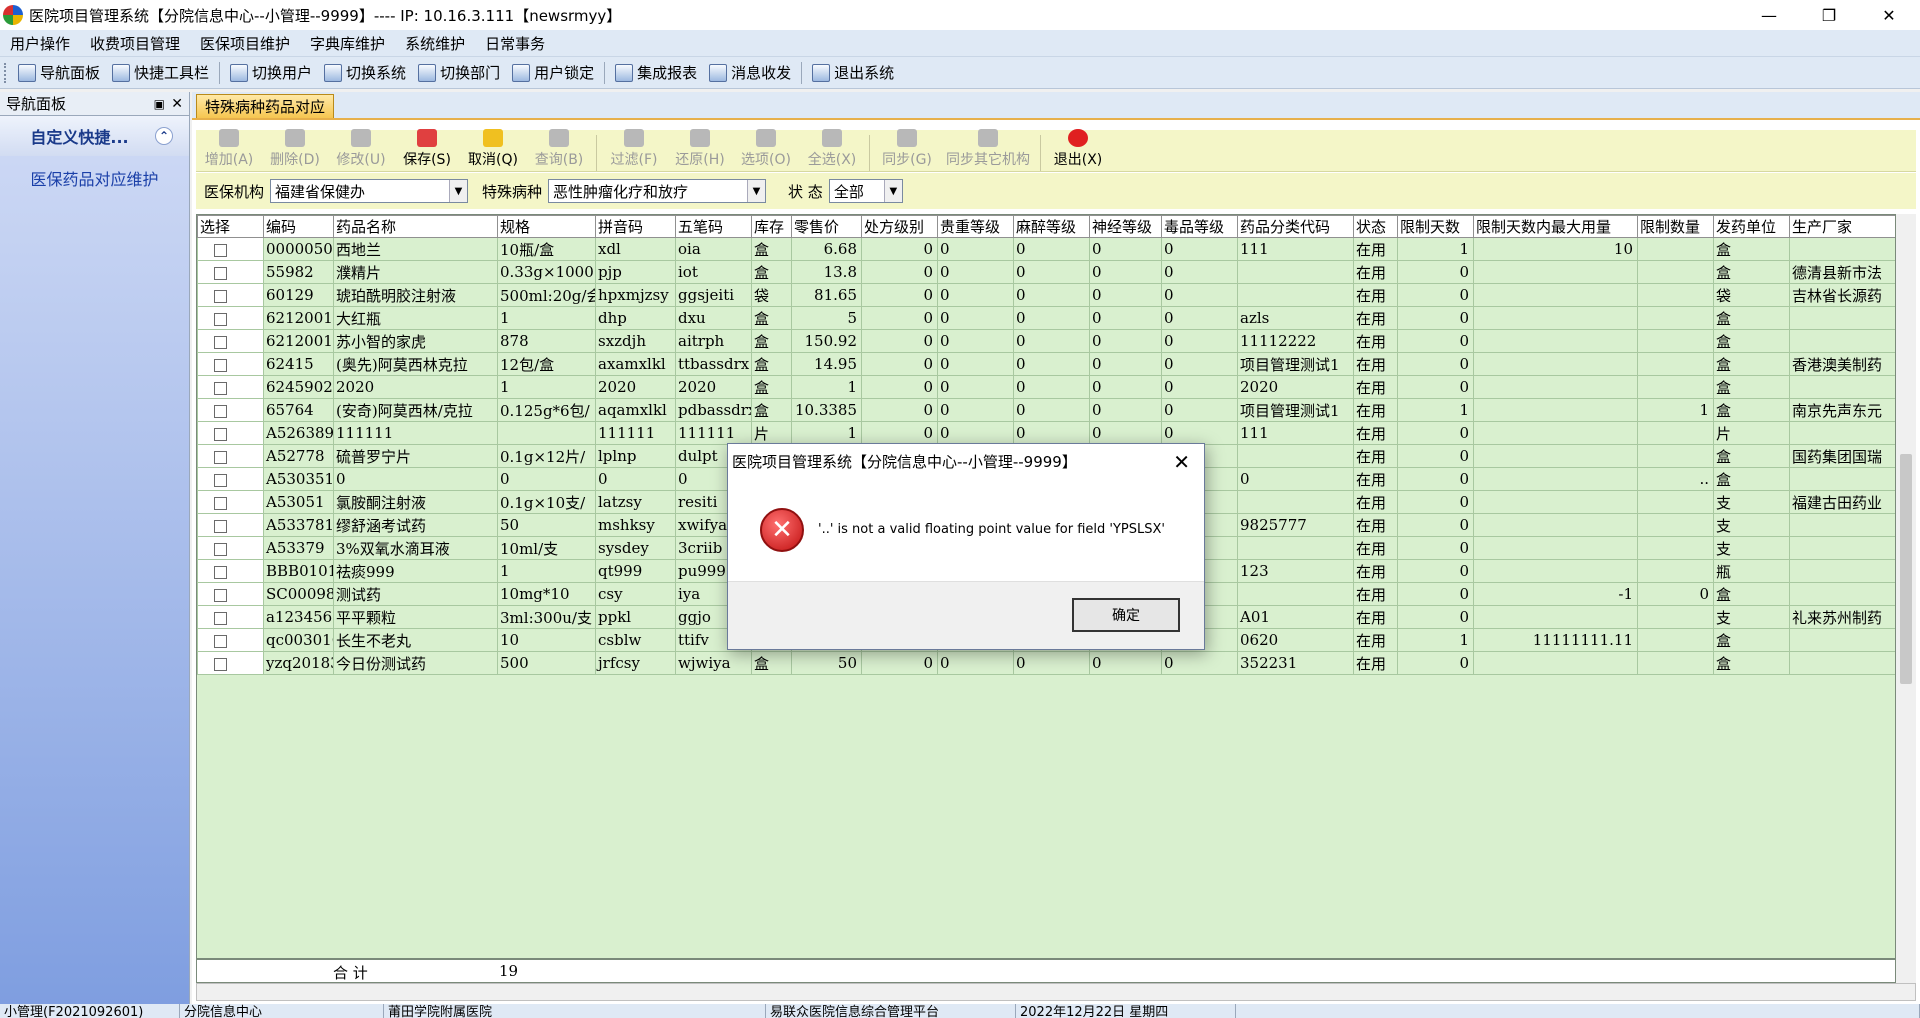  Describe the element at coordinates (298, 410) in the screenshot. I see `table-cell: 65764` at that location.